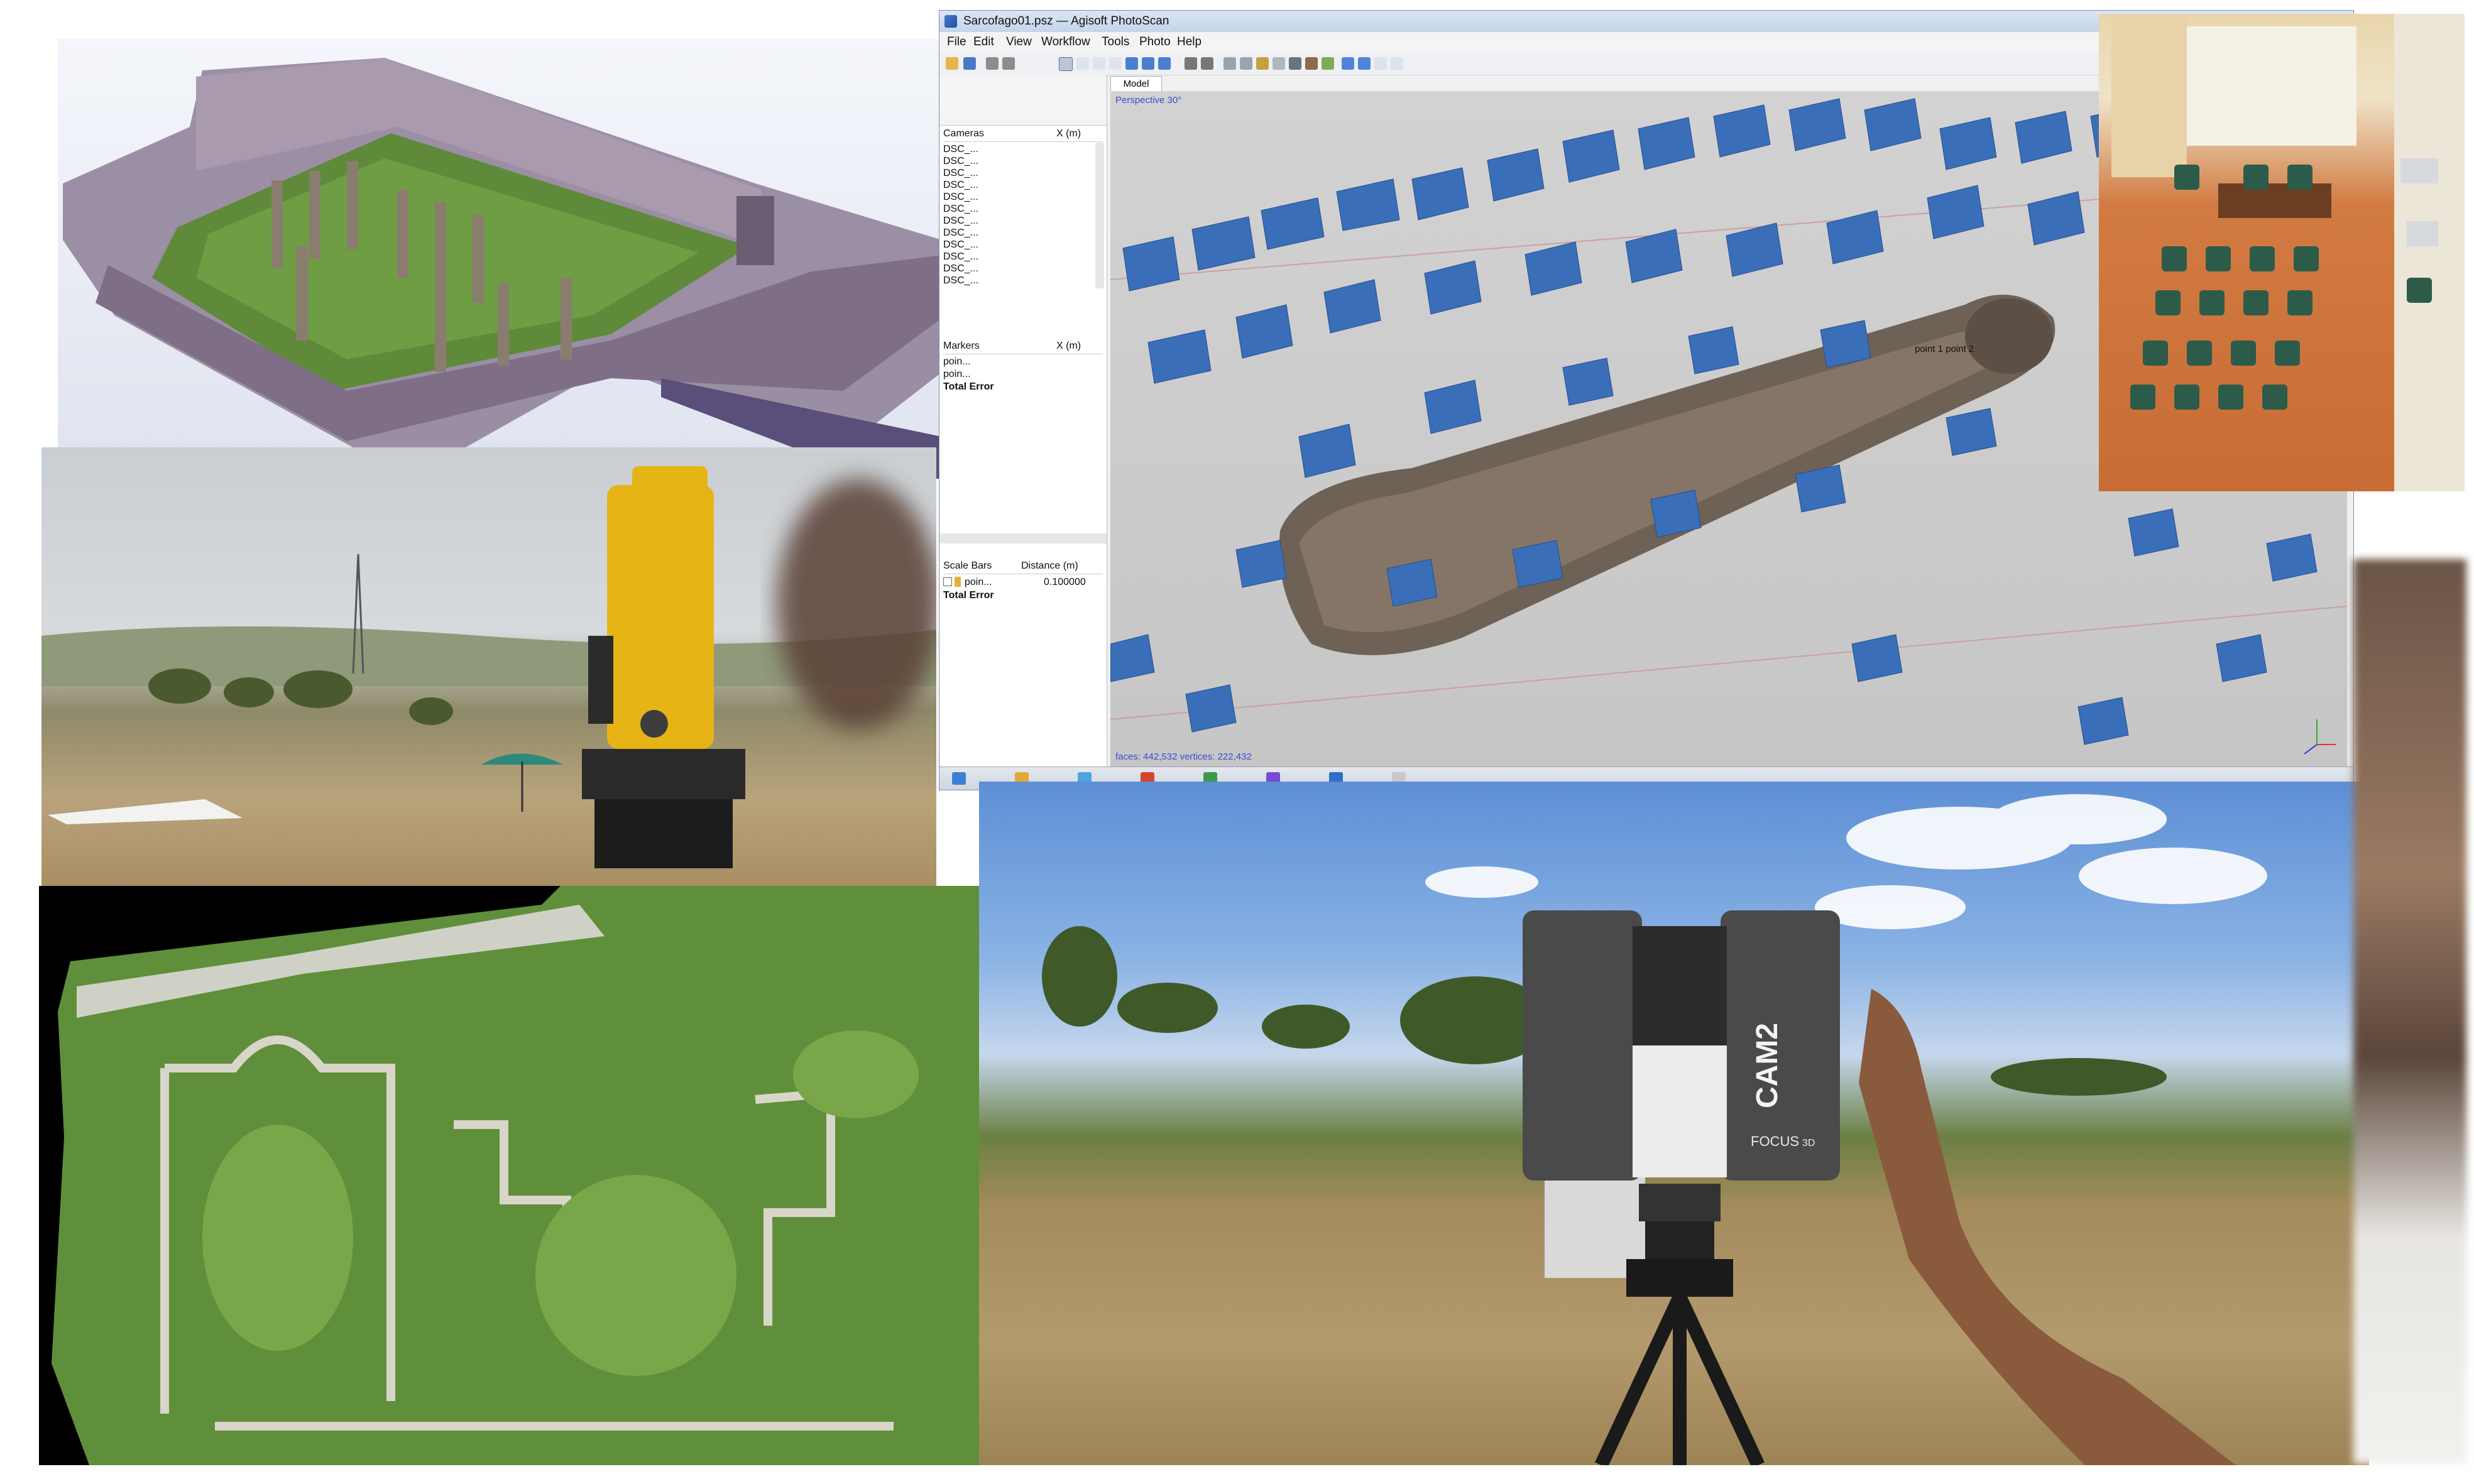 This screenshot has height=1484, width=2474. I want to click on model-stats: faces: 442,532 vertices: 222,432, so click(1183, 756).